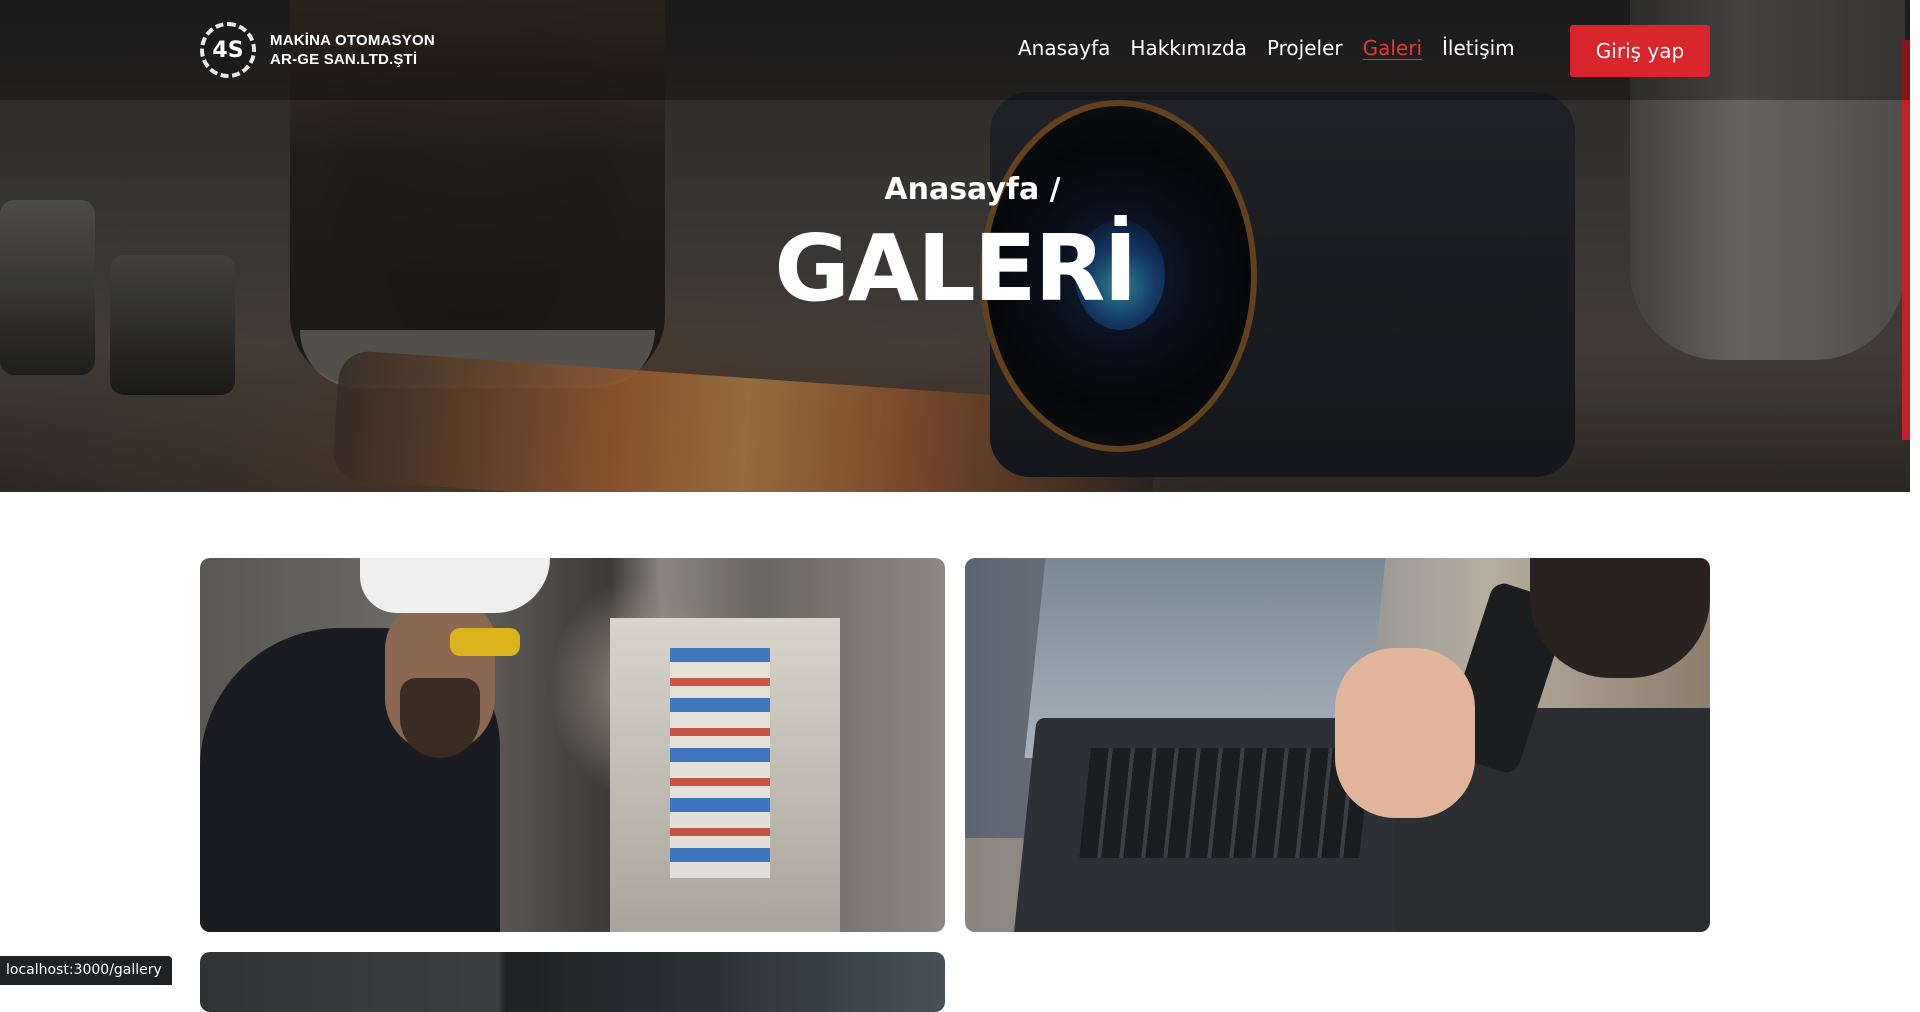  I want to click on laptop-keyboard, so click(1225, 803).